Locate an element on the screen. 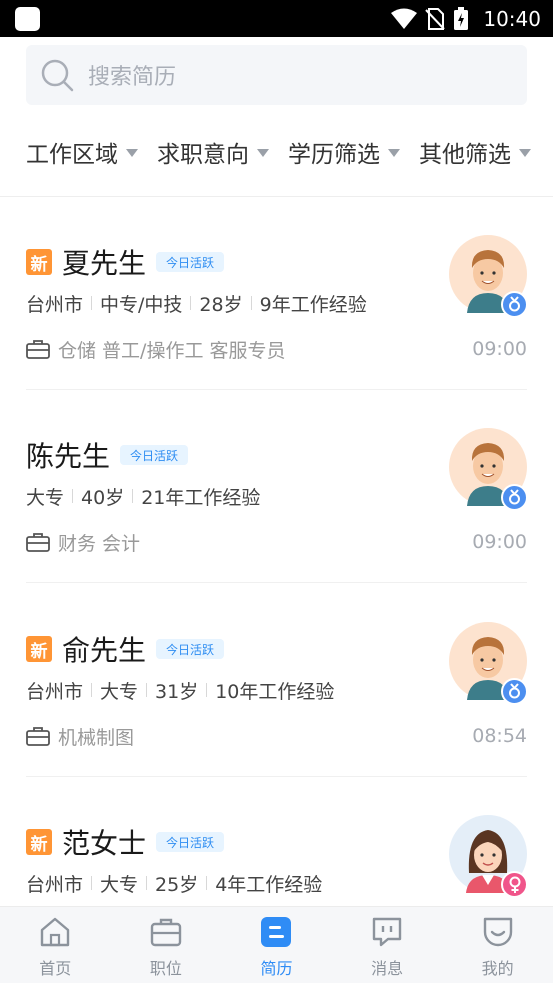  filter-education: 学历筛选 is located at coordinates (344, 152).